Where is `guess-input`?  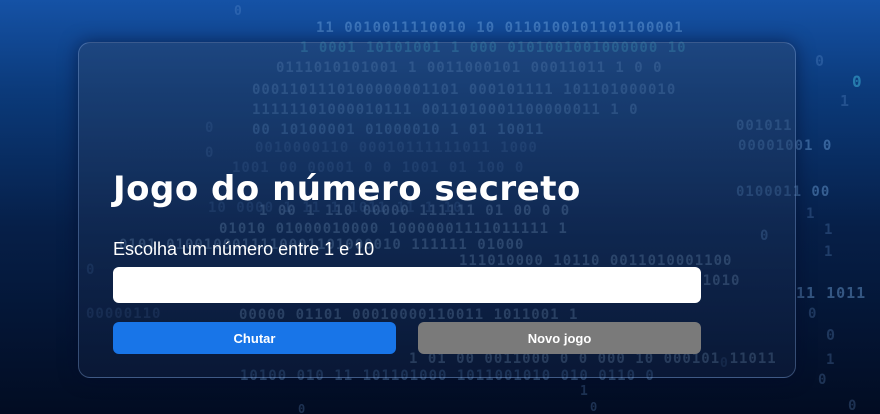 guess-input is located at coordinates (407, 285).